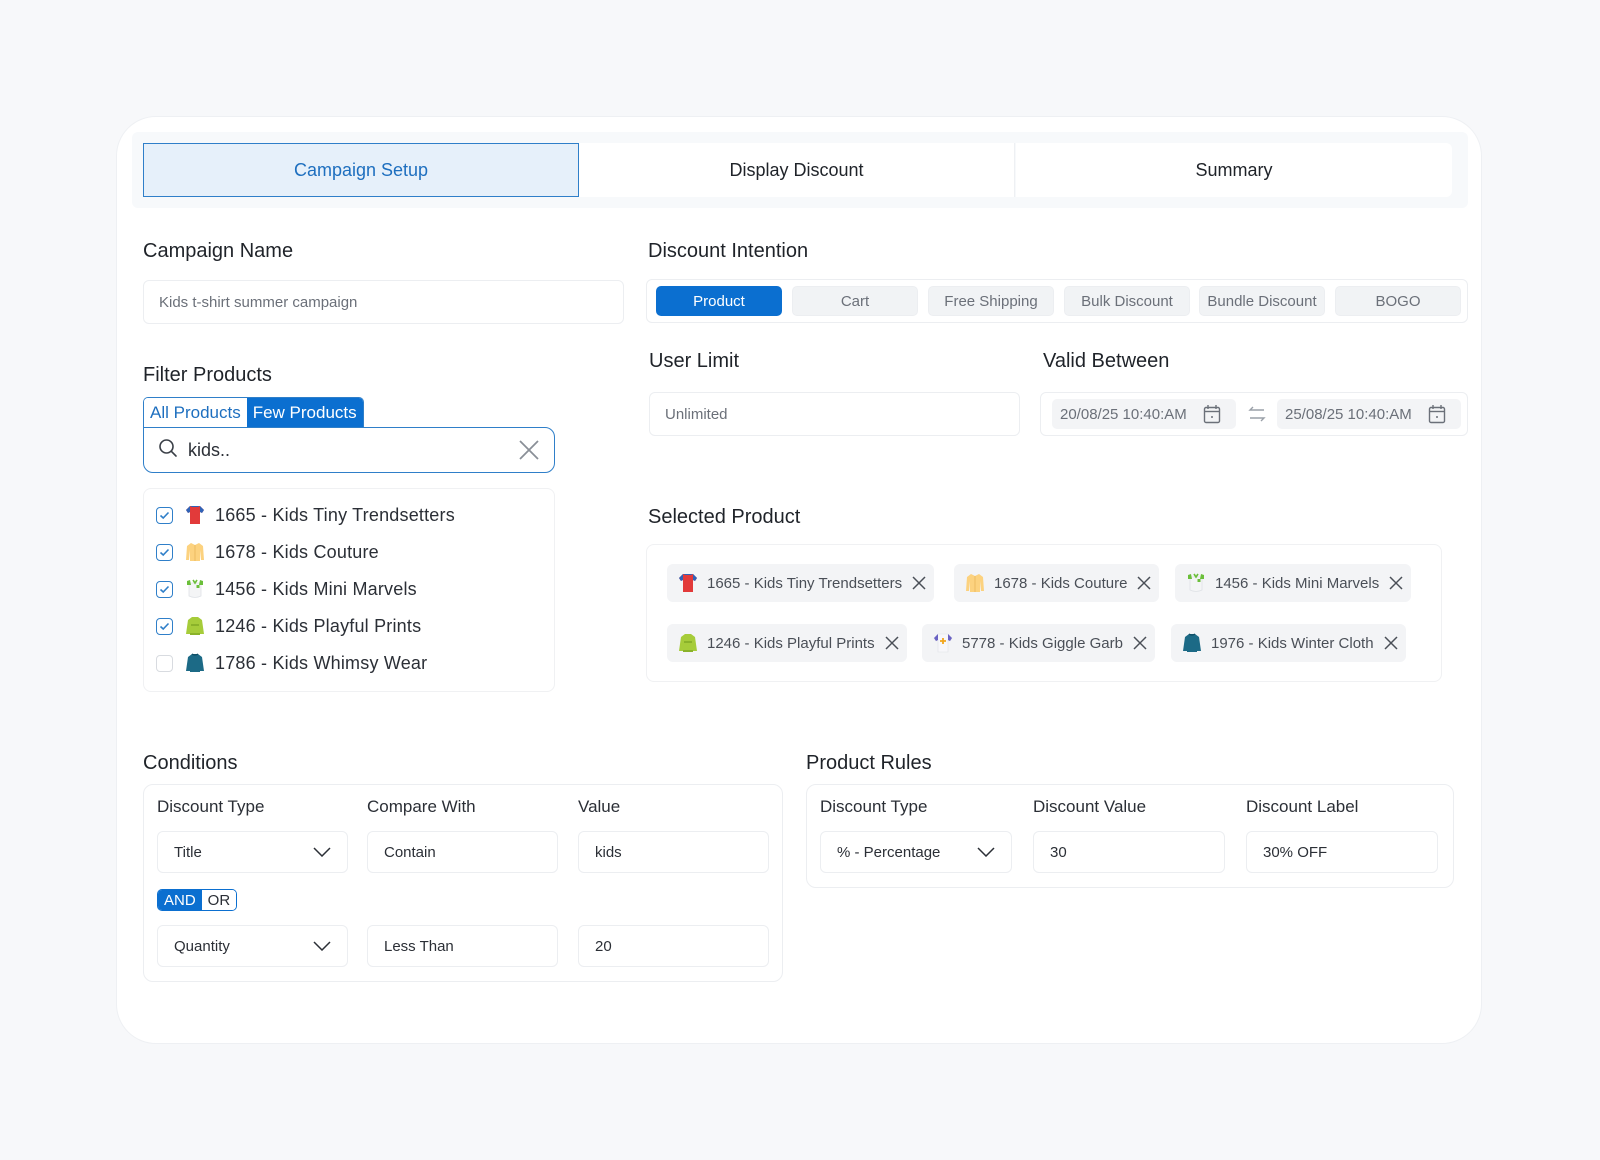 The height and width of the screenshot is (1160, 1600). Describe the element at coordinates (361, 170) in the screenshot. I see `tab-campaign-setup: Campaign Setup` at that location.